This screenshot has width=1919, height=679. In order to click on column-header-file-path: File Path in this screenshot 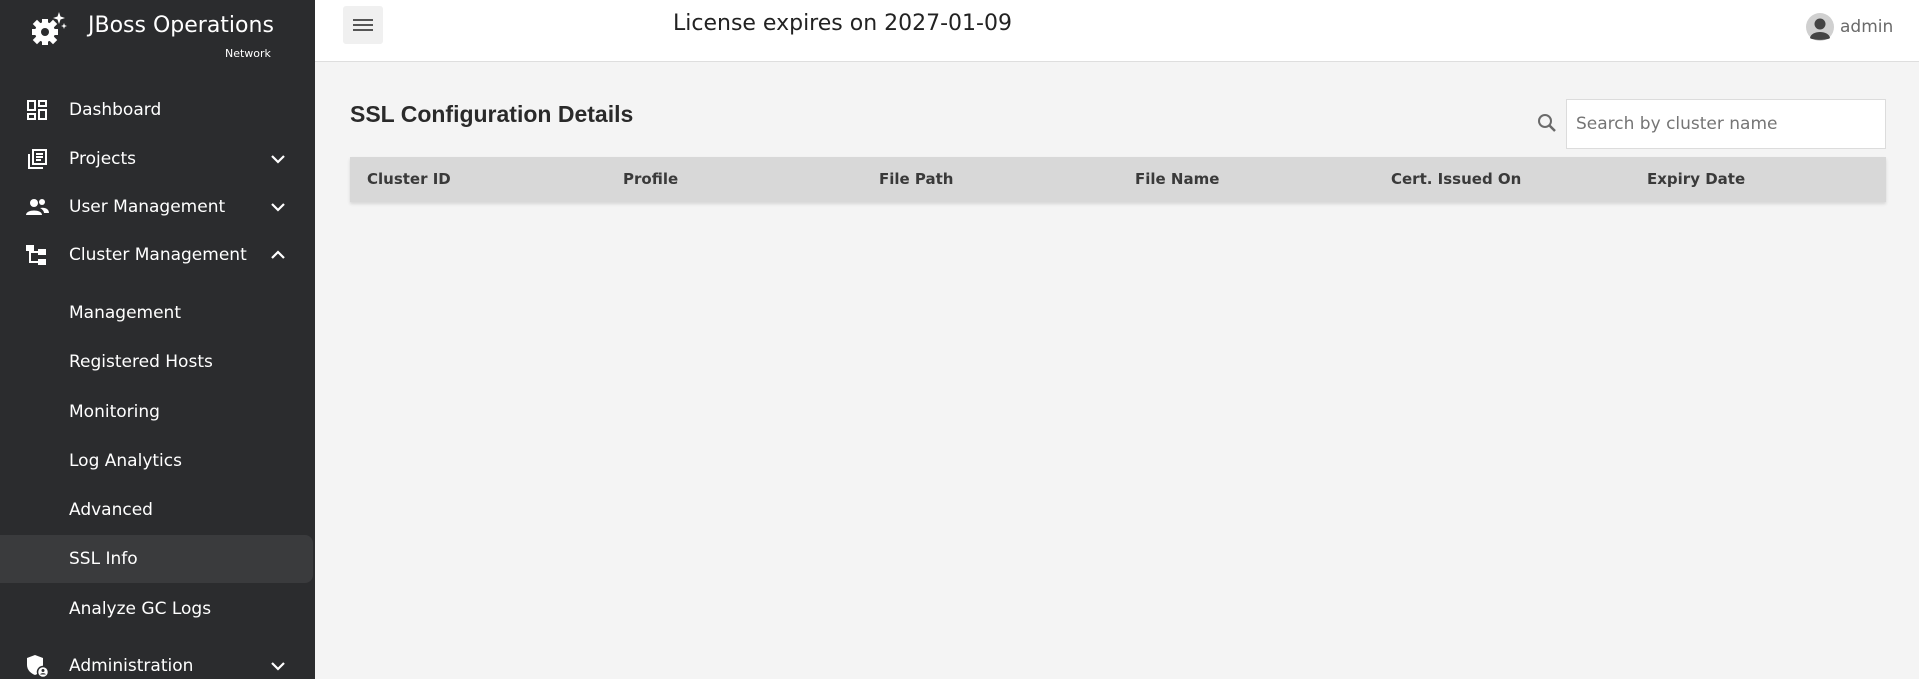, I will do `click(916, 179)`.